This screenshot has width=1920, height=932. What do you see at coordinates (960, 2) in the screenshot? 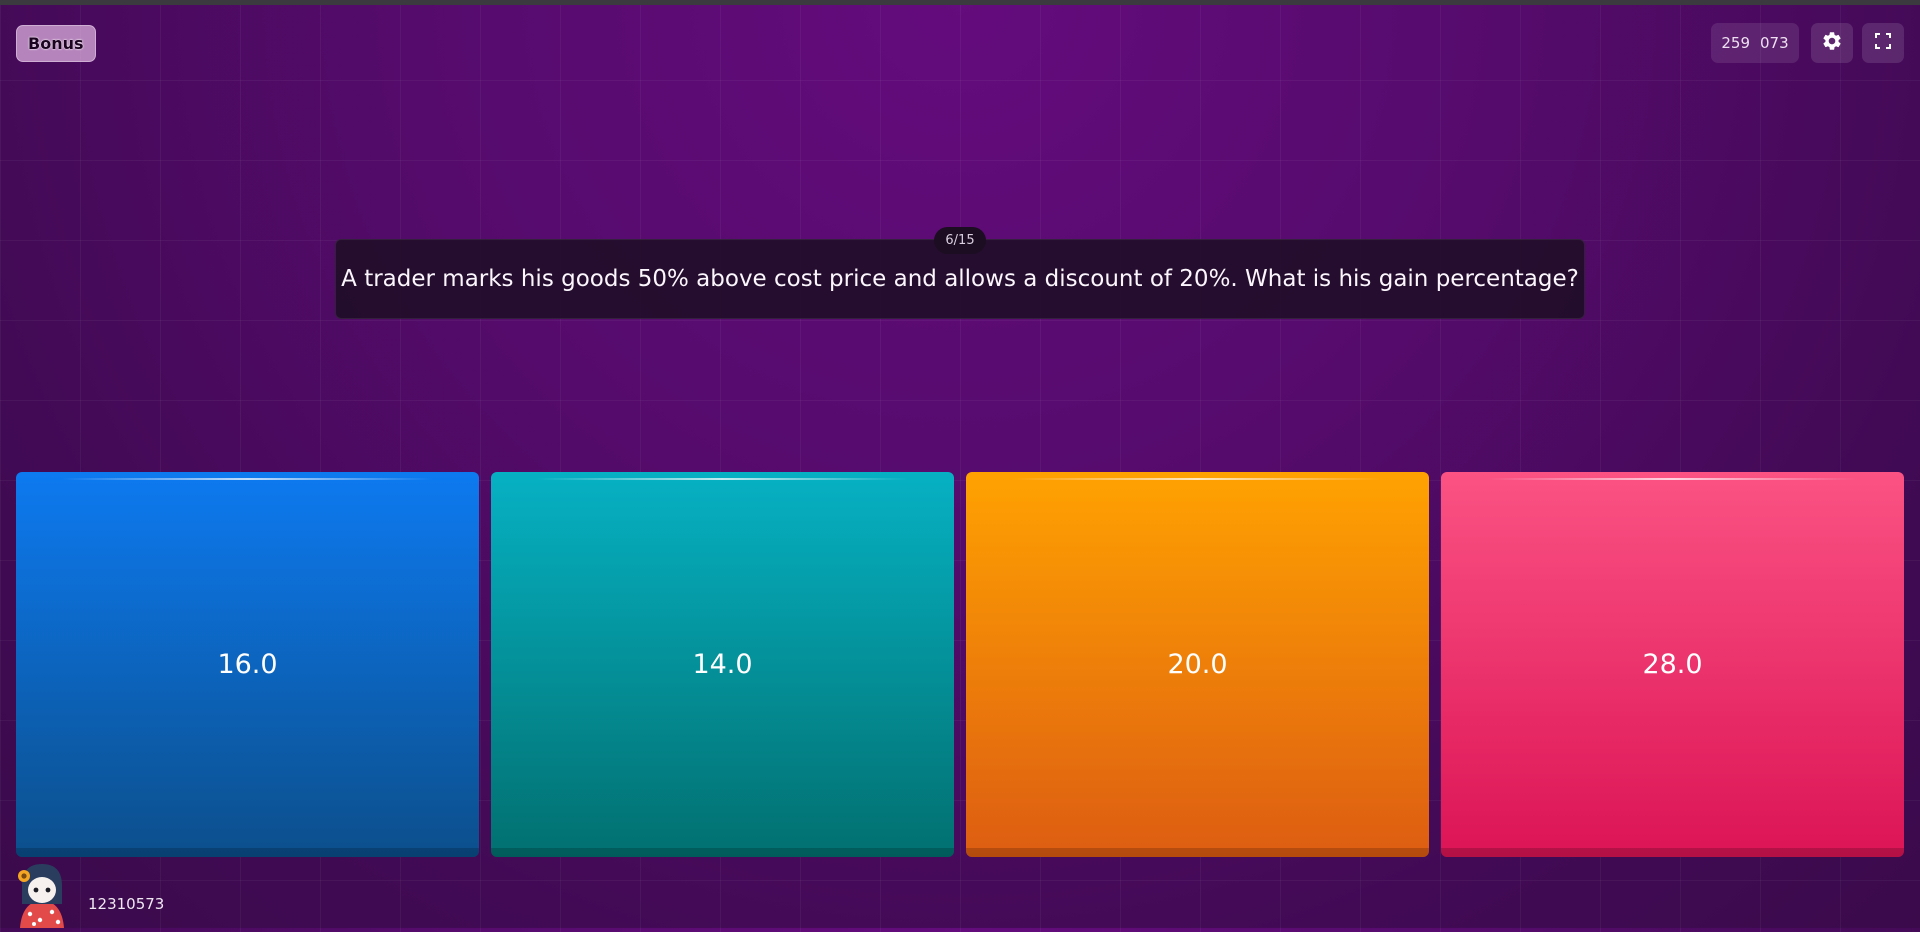
I see `top-border` at bounding box center [960, 2].